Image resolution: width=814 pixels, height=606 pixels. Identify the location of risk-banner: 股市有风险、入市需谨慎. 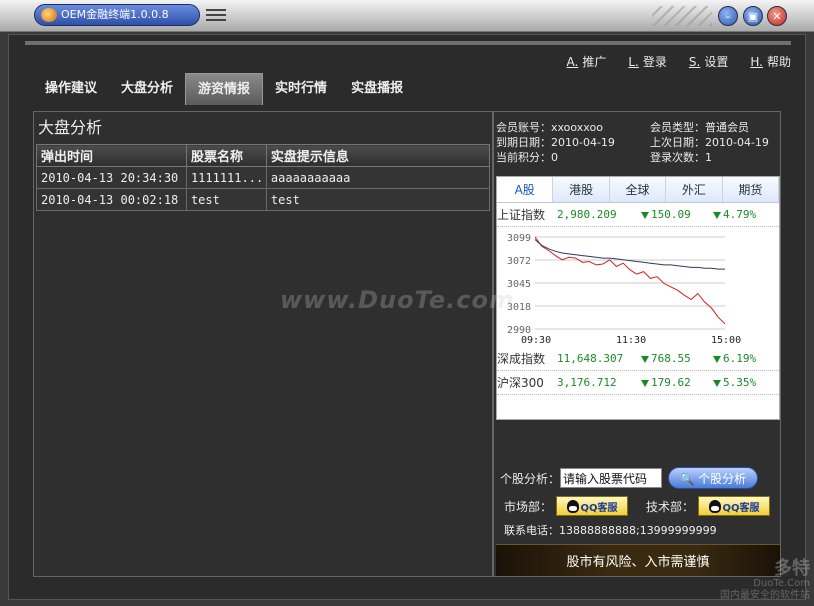
(638, 560).